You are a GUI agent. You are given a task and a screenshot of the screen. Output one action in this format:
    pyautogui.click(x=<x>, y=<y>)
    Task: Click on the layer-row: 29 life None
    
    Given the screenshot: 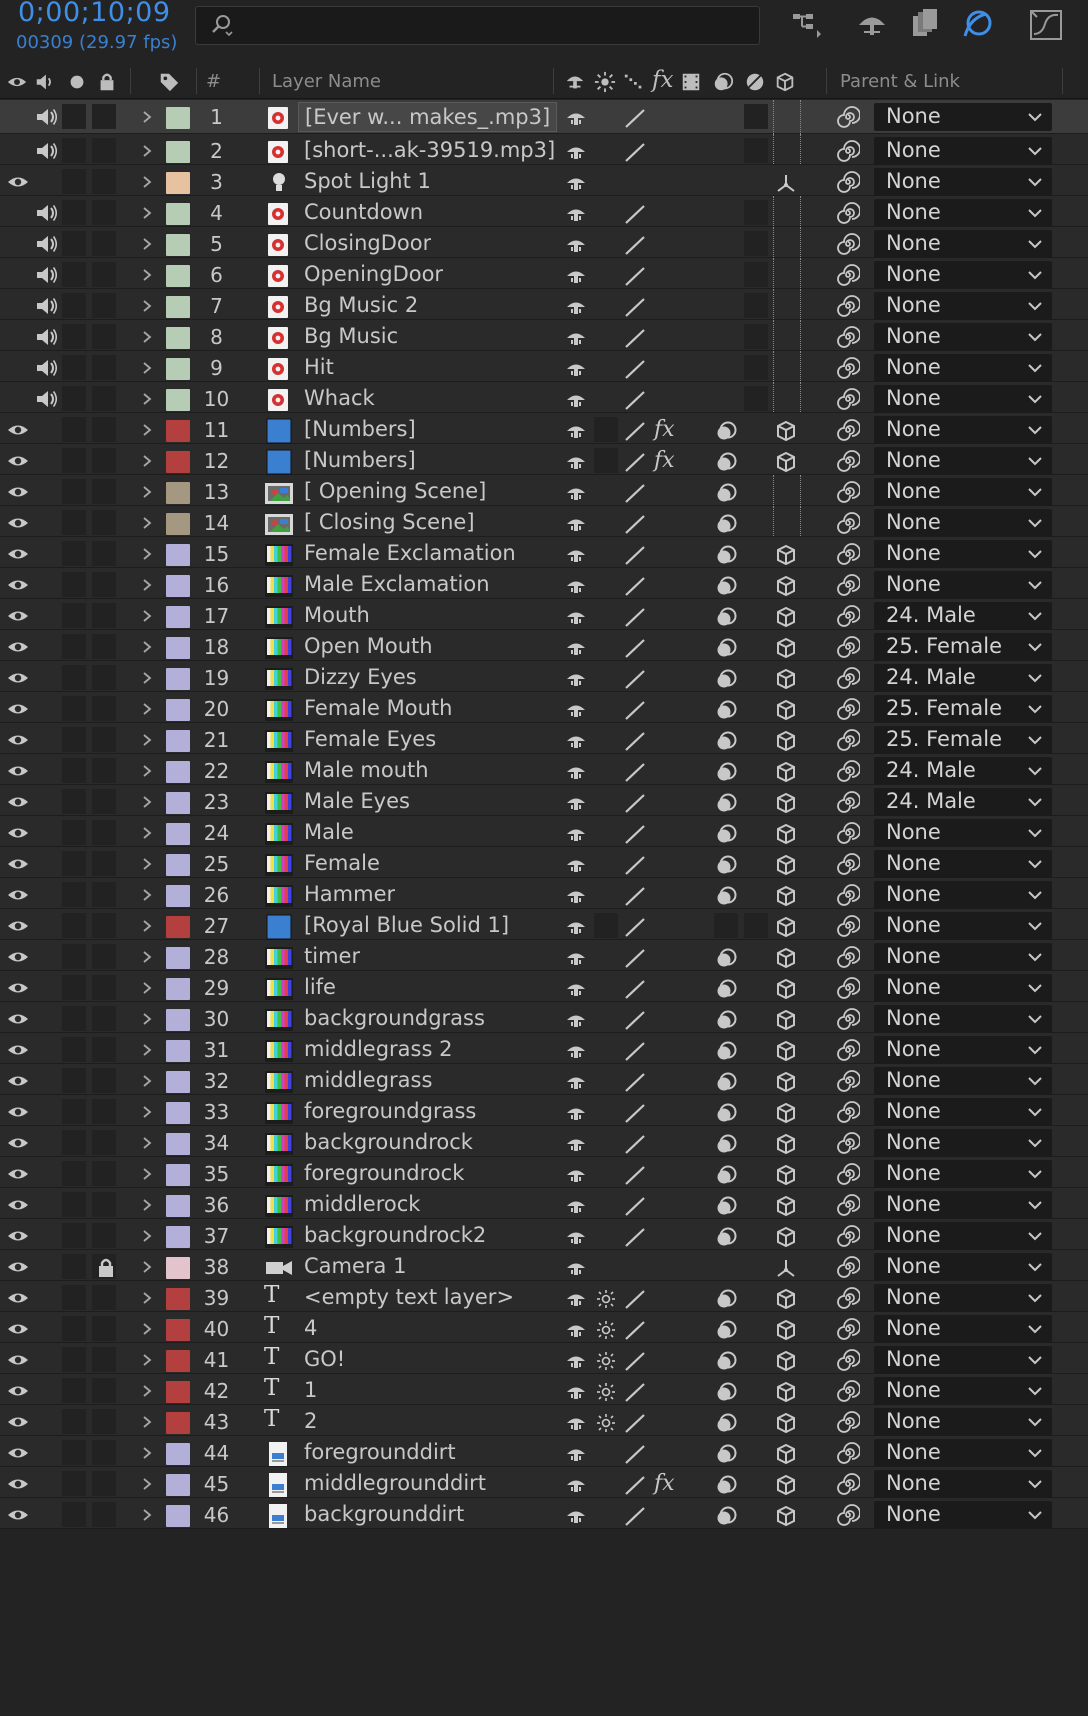 What is the action you would take?
    pyautogui.click(x=544, y=986)
    